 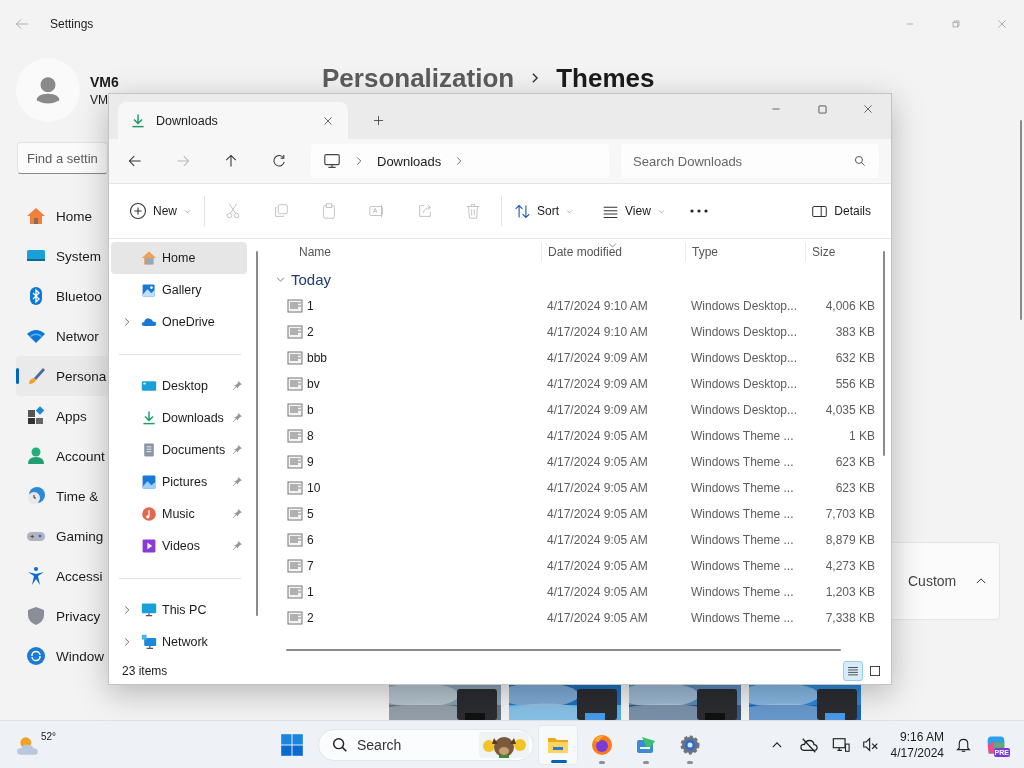 I want to click on sort-icon, so click(x=522, y=211).